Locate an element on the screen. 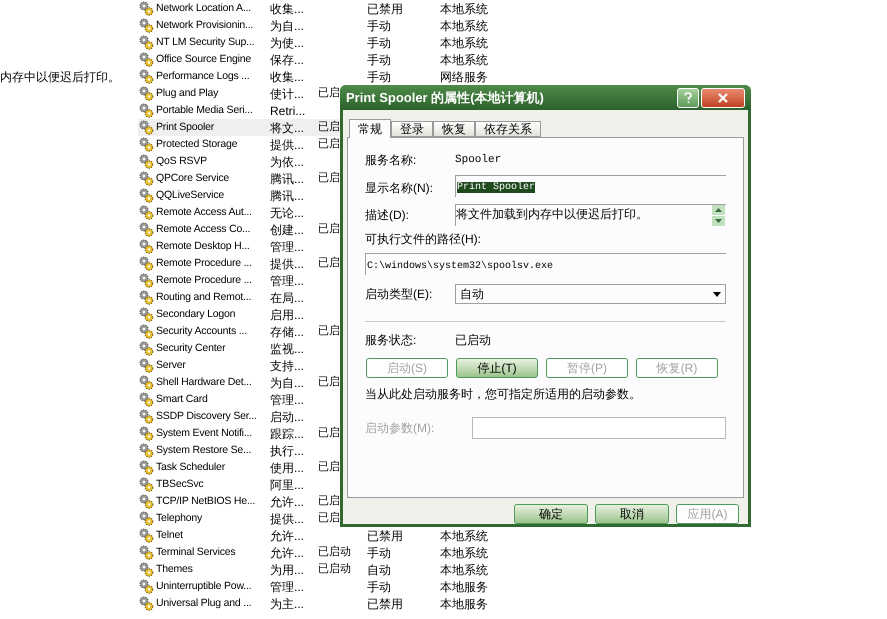  service-name: QoS RSVP is located at coordinates (181, 161).